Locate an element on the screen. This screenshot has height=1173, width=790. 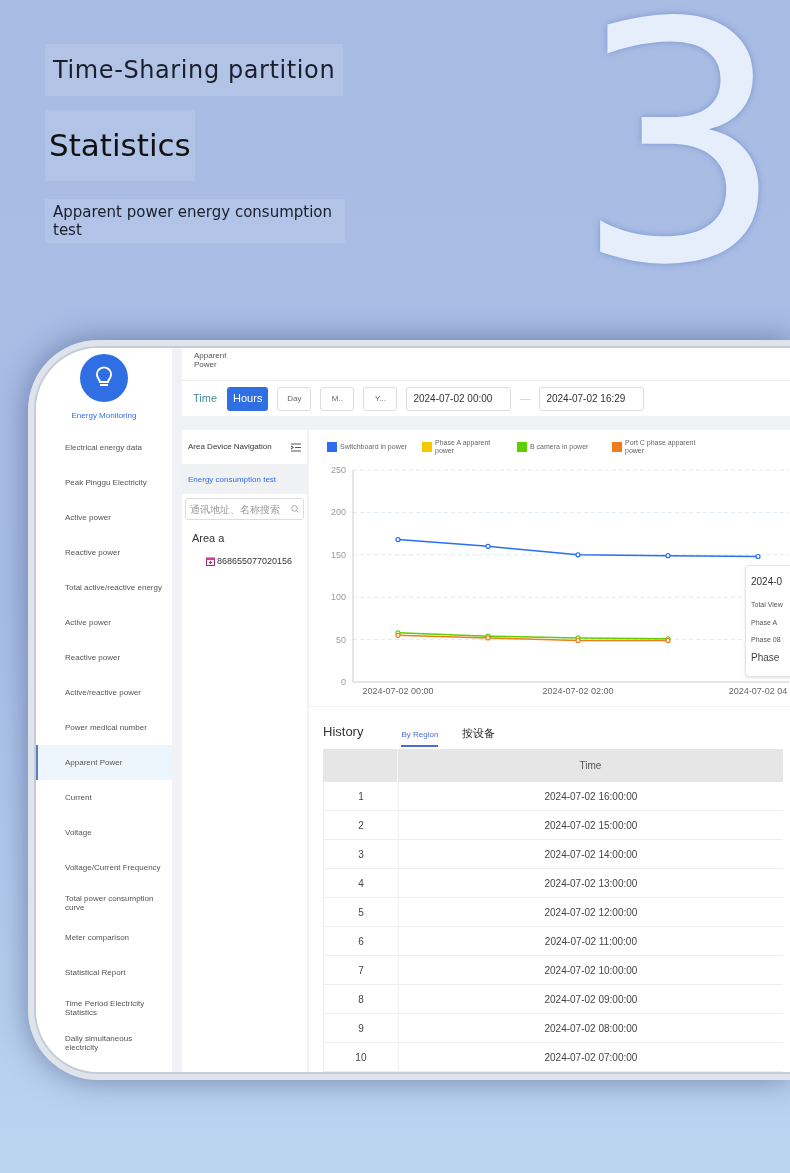
table-cell-text: 2024-07-02 15:00:00 is located at coordinates (591, 825).